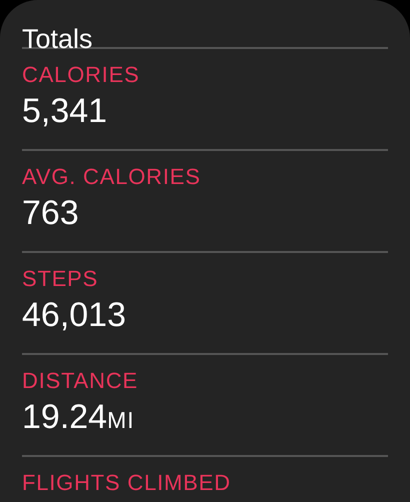 The width and height of the screenshot is (410, 502). Describe the element at coordinates (65, 417) in the screenshot. I see `metric-value: 19.24` at that location.